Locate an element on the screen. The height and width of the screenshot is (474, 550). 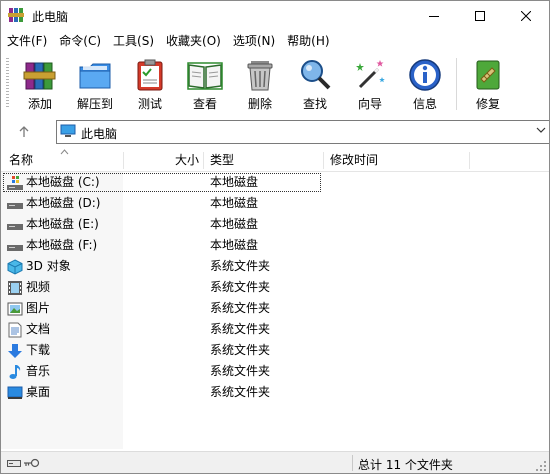
minimize-button is located at coordinates (434, 16).